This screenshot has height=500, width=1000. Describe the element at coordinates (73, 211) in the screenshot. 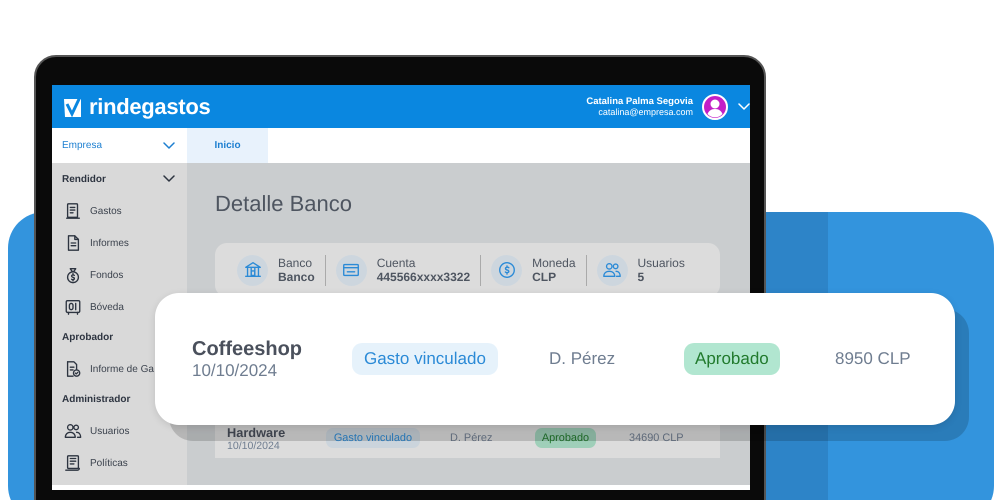

I see `document-icon` at that location.